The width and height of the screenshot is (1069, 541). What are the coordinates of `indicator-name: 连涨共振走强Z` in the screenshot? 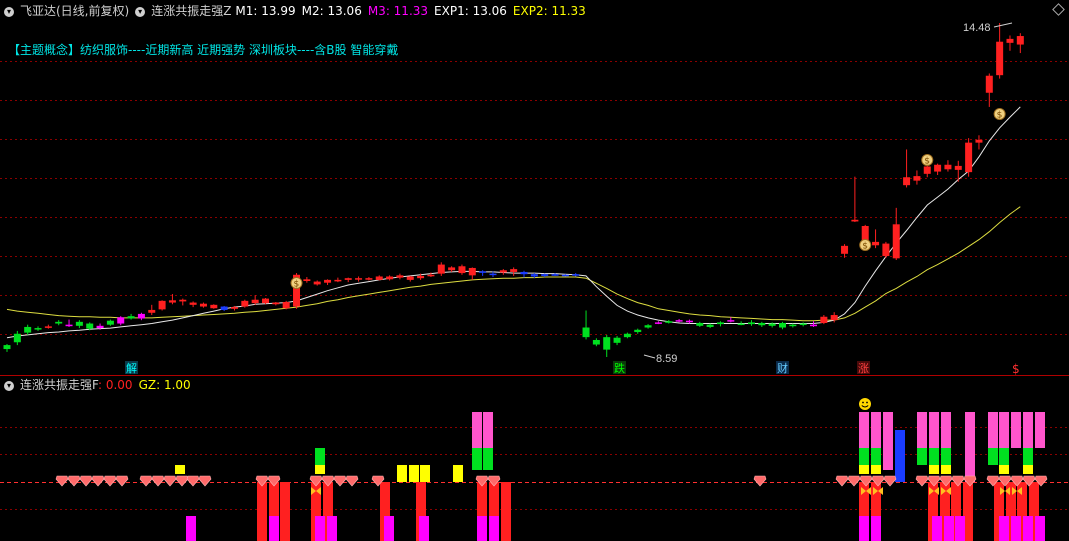 It's located at (191, 11).